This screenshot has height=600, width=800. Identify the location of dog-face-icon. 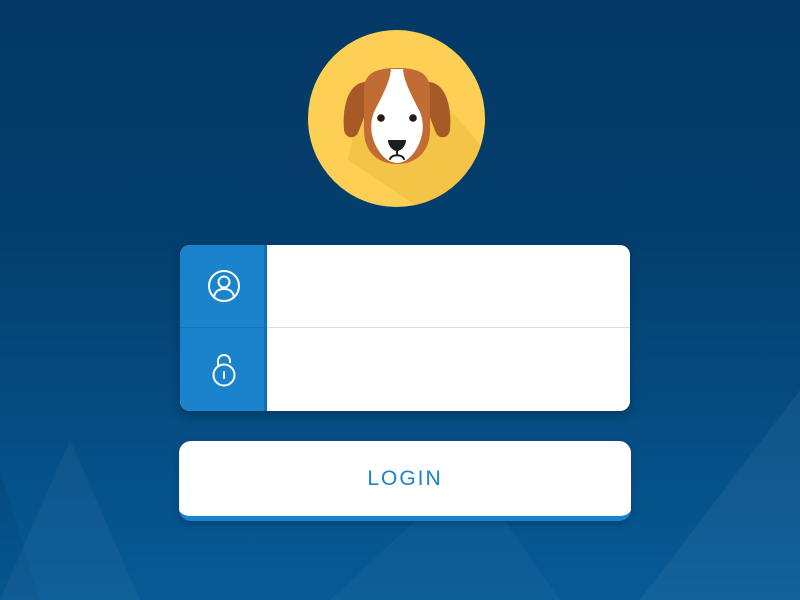
(414, 137).